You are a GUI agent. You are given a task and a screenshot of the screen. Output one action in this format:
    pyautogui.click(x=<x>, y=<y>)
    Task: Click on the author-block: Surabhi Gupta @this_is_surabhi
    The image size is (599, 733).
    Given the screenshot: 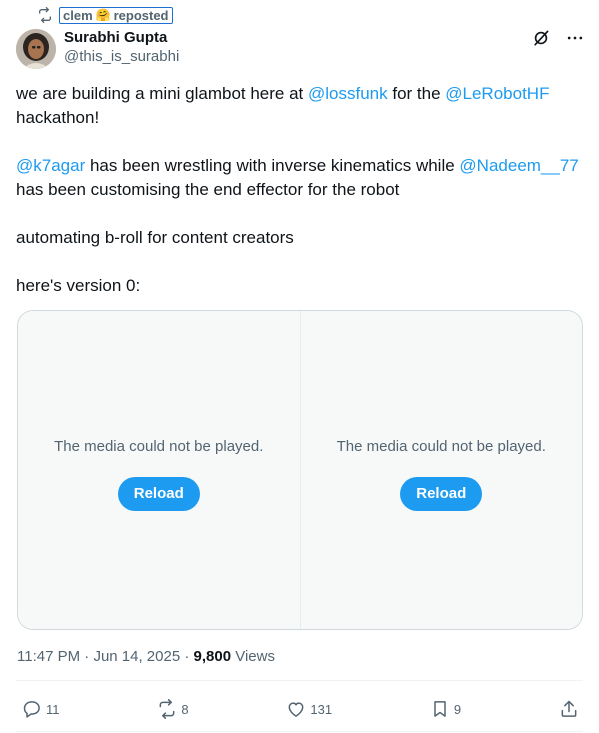 What is the action you would take?
    pyautogui.click(x=121, y=47)
    